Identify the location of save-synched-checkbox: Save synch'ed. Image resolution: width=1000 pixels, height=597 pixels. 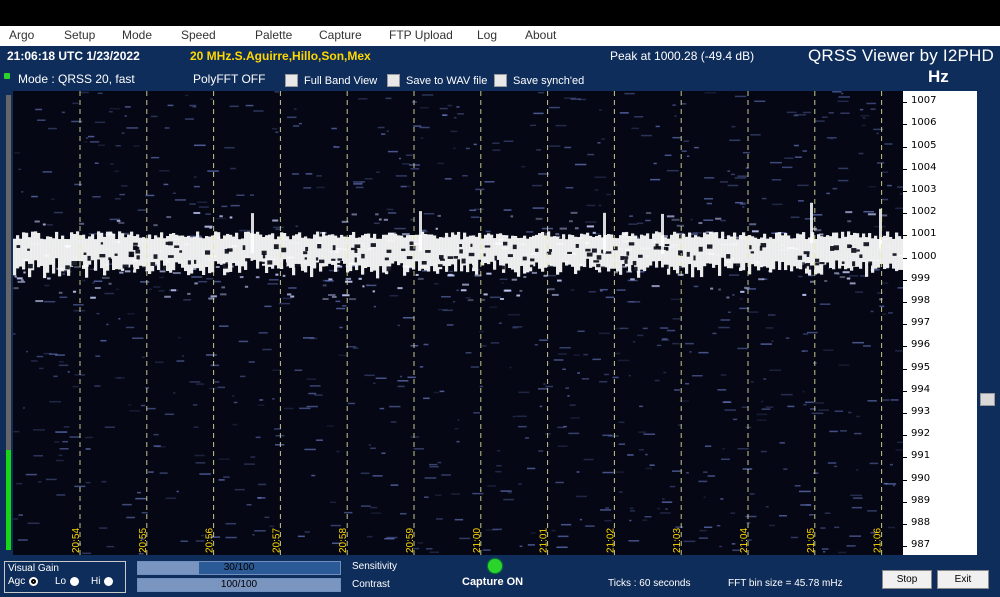
(539, 80).